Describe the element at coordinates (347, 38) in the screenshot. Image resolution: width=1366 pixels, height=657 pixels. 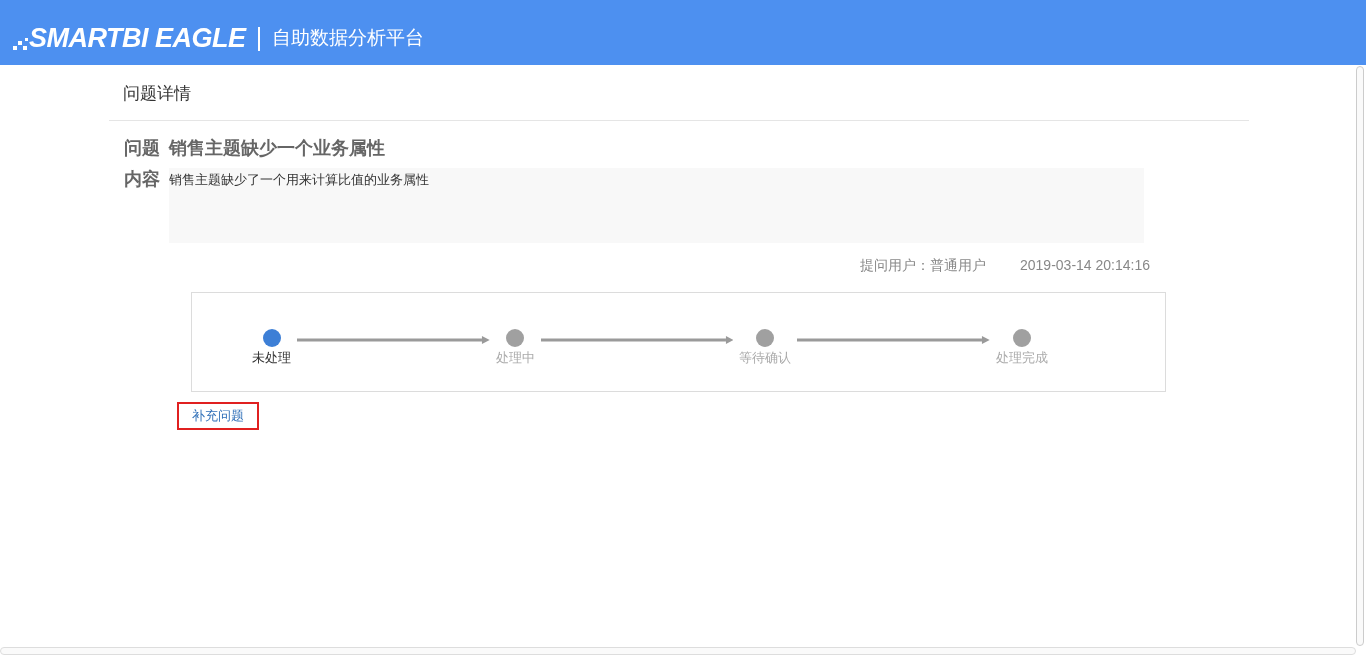
I see `product-name: 自助数据分析平台` at that location.